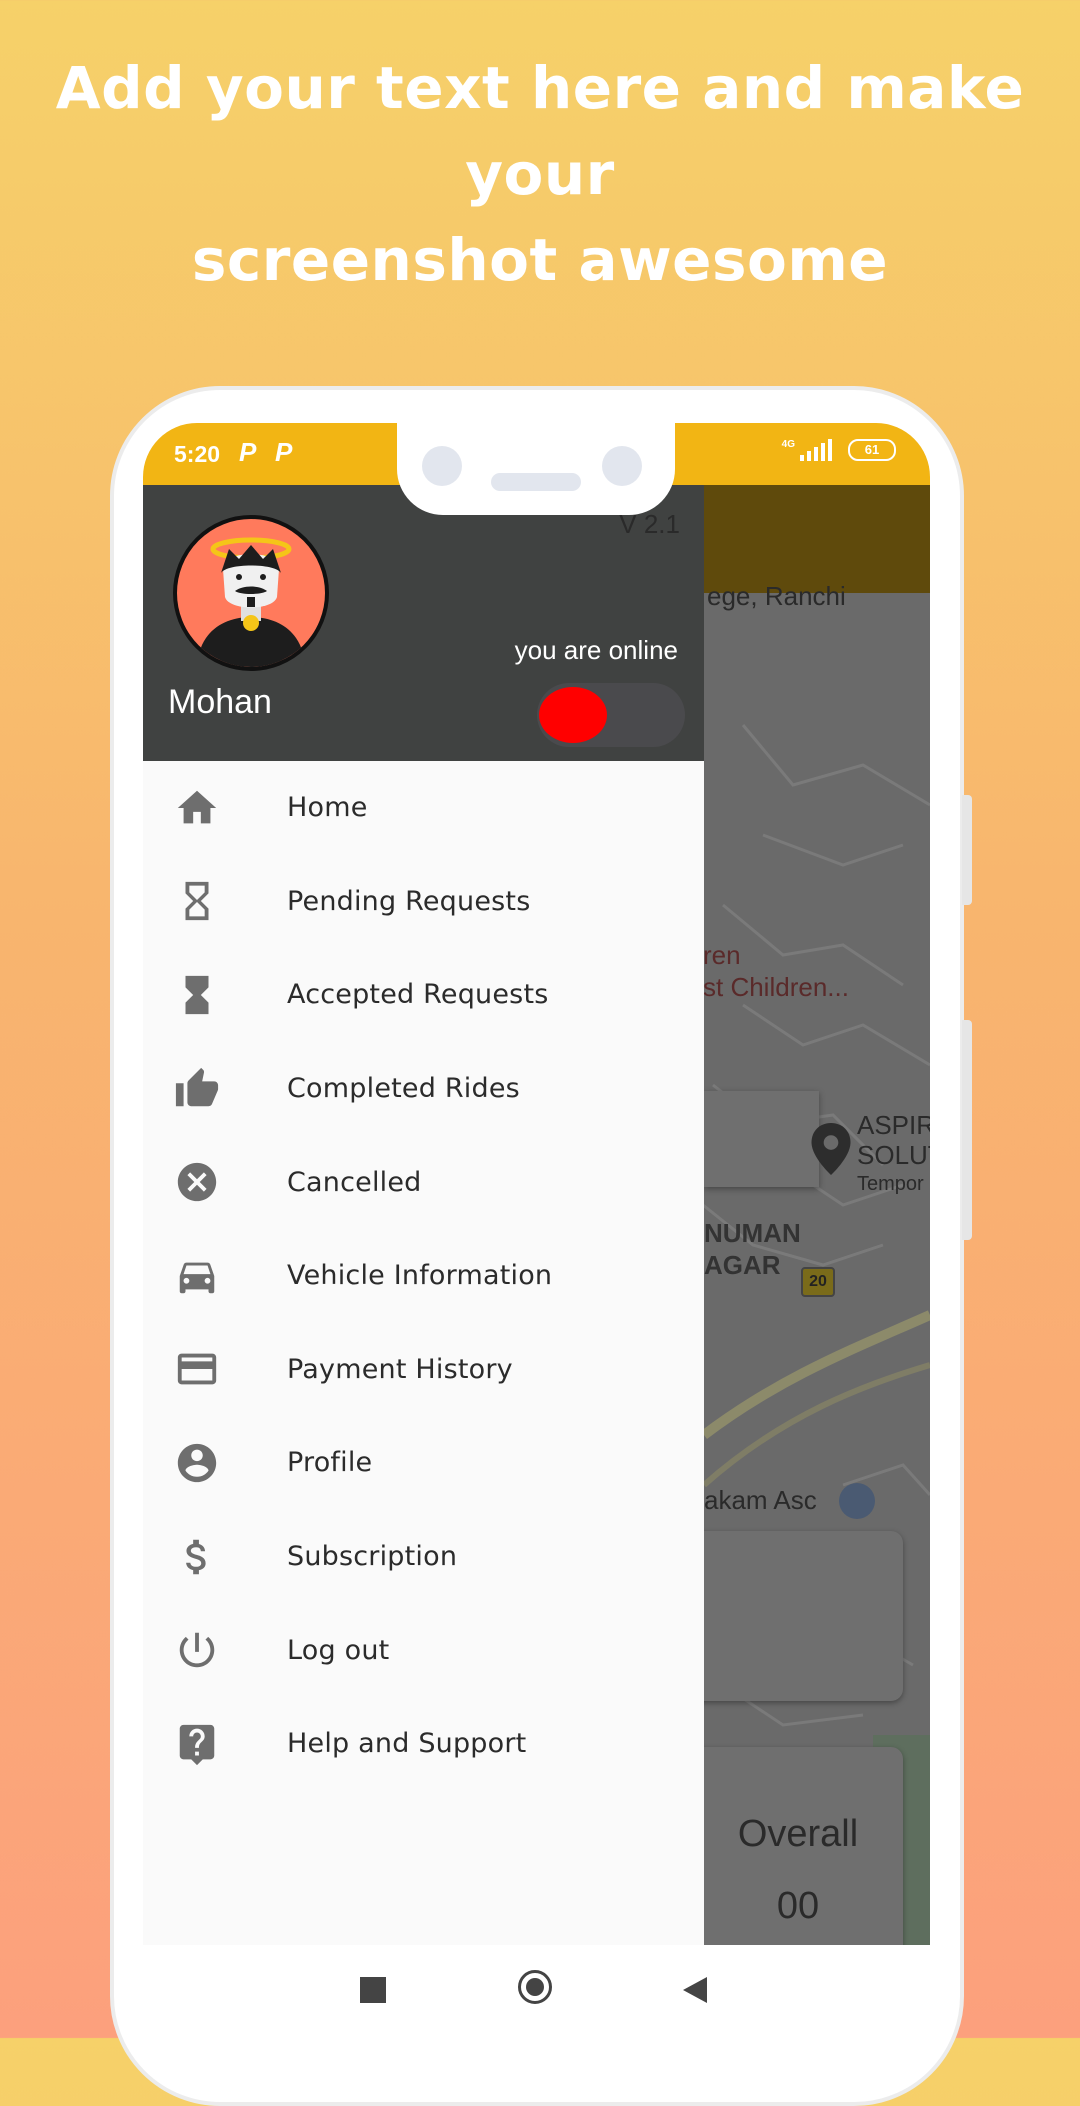 This screenshot has width=1080, height=2106. What do you see at coordinates (442, 466) in the screenshot?
I see `front-camera` at bounding box center [442, 466].